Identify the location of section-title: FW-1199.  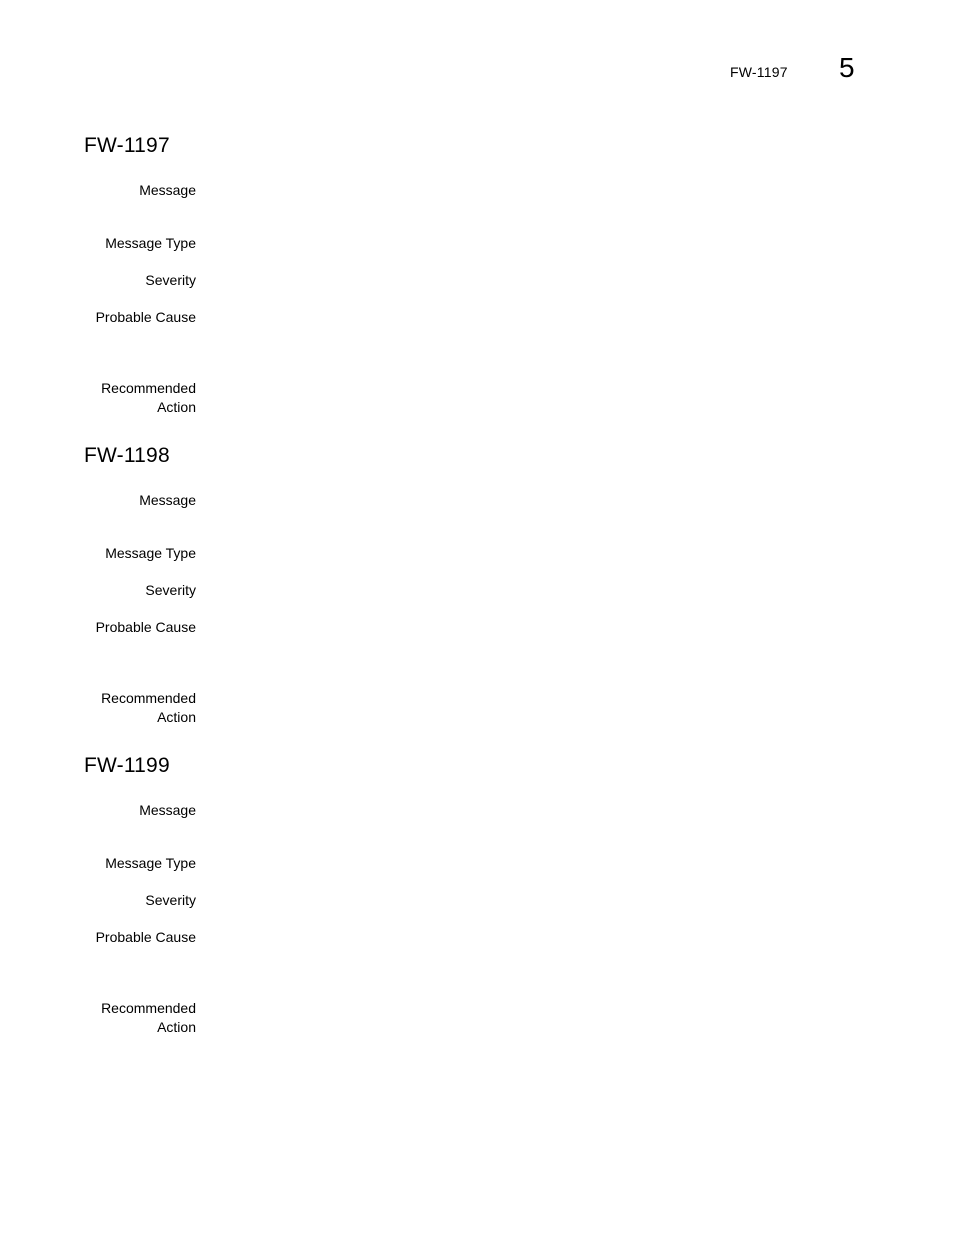
(127, 765).